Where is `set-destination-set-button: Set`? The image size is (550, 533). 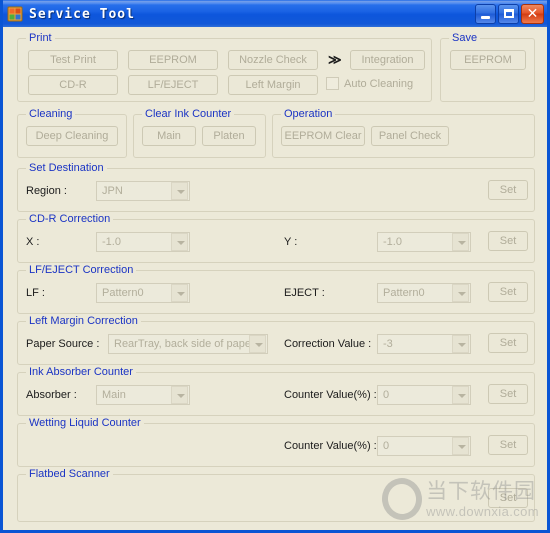 set-destination-set-button: Set is located at coordinates (508, 190).